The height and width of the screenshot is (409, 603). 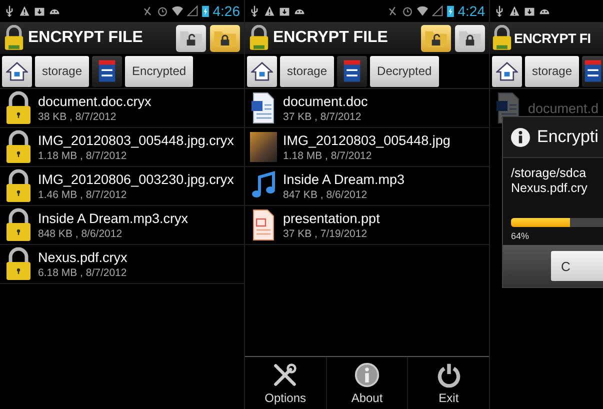 I want to click on clock-time: 4:24, so click(x=471, y=11).